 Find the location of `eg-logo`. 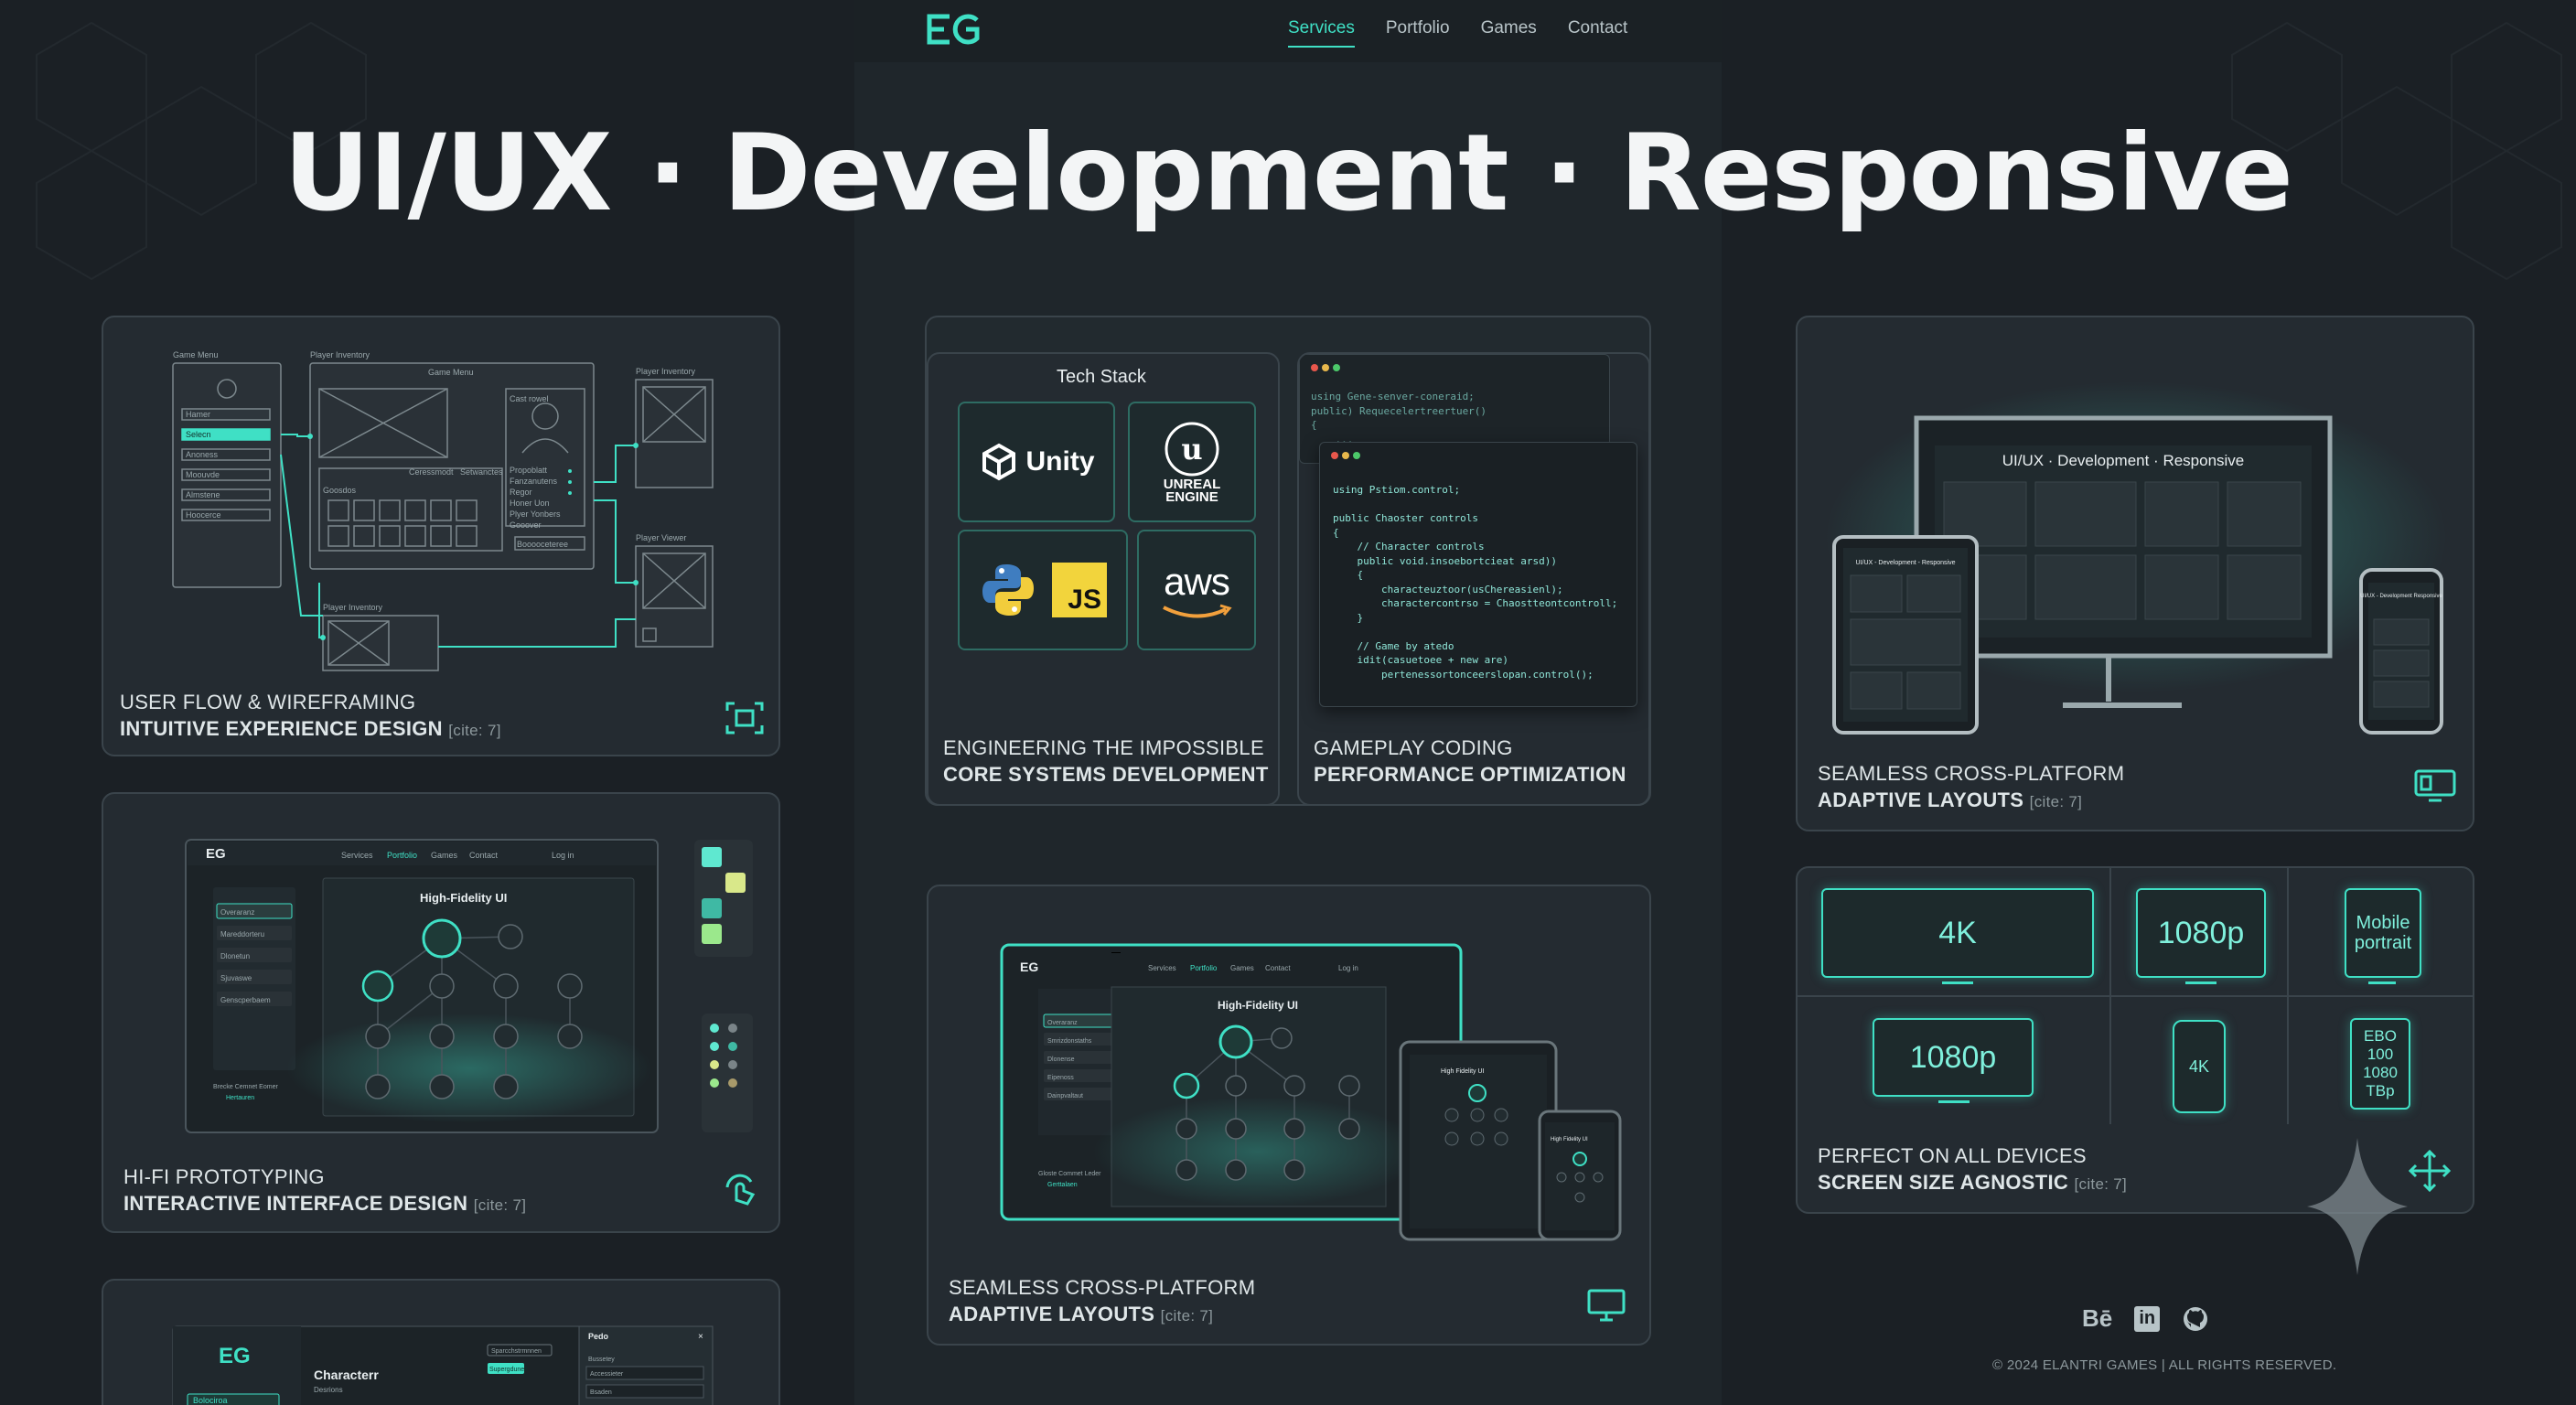

eg-logo is located at coordinates (953, 30).